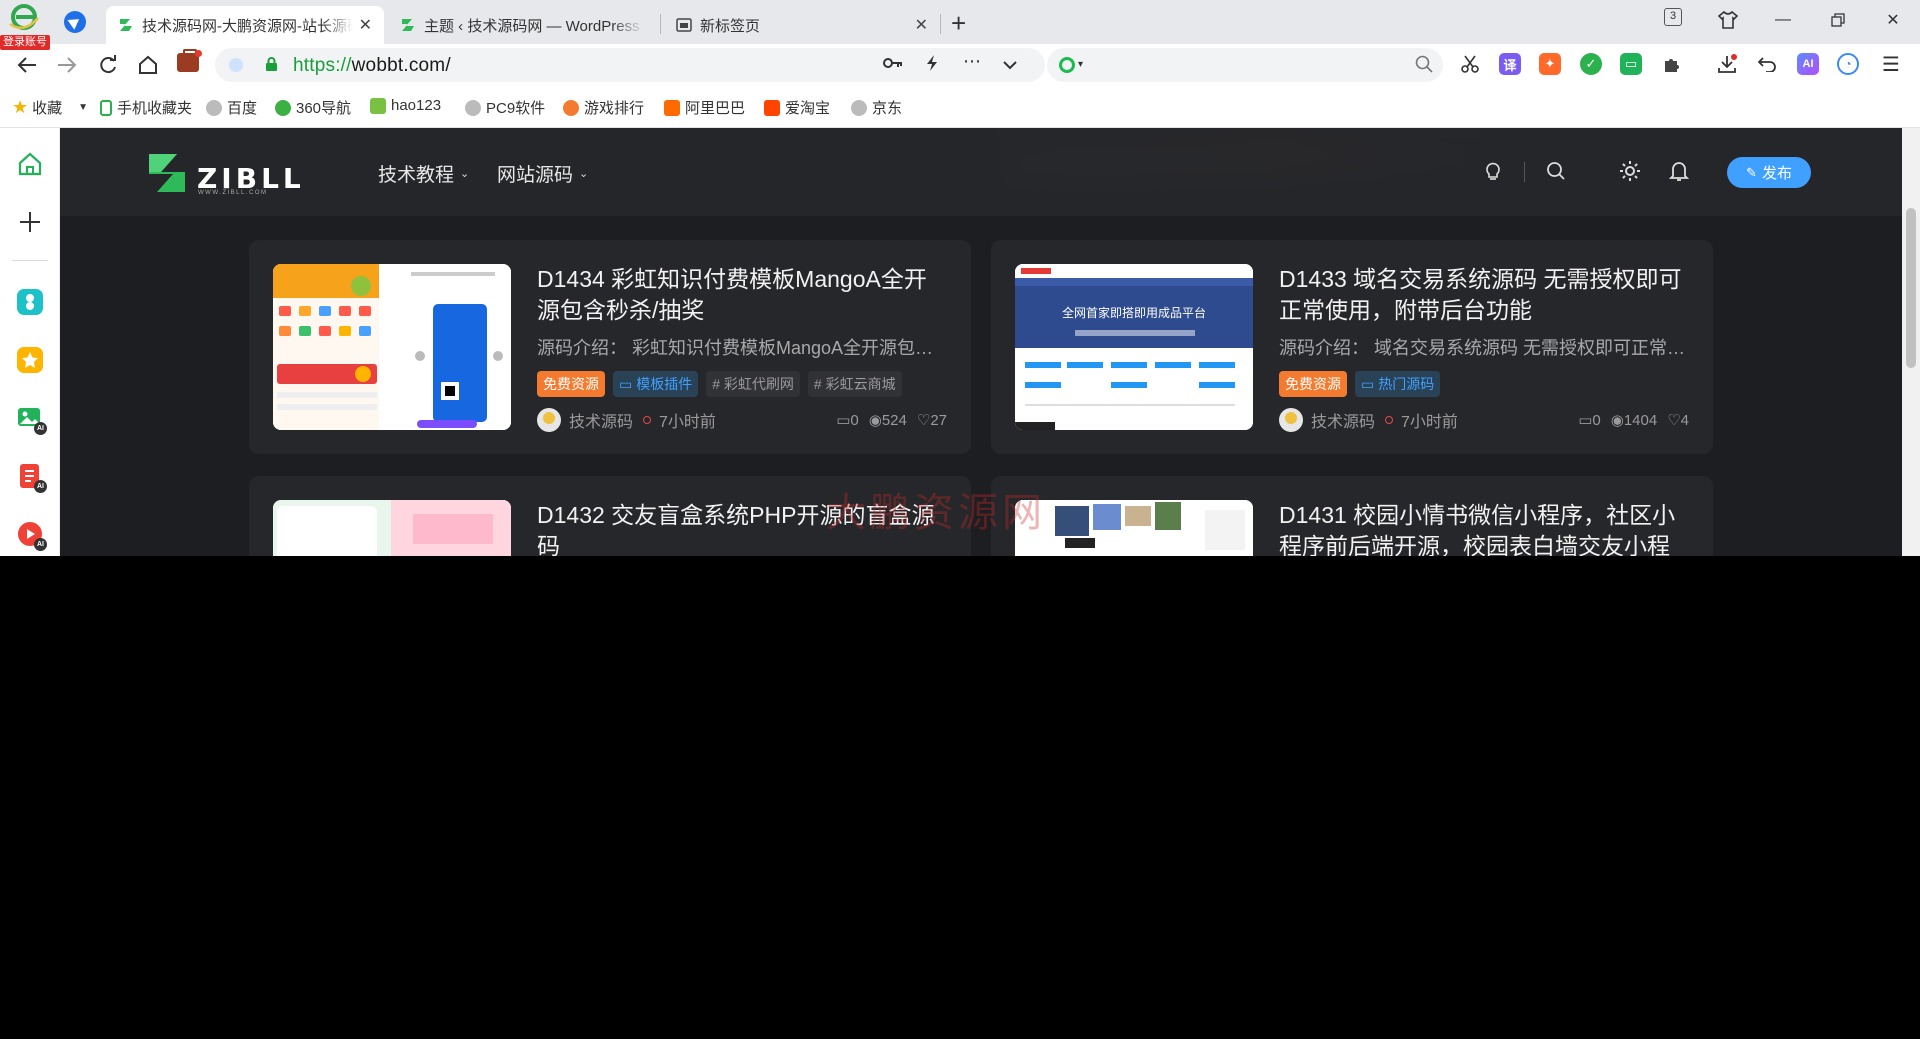 This screenshot has height=1039, width=1920. Describe the element at coordinates (1398, 384) in the screenshot. I see `tag-category: ▭ 热门源码` at that location.